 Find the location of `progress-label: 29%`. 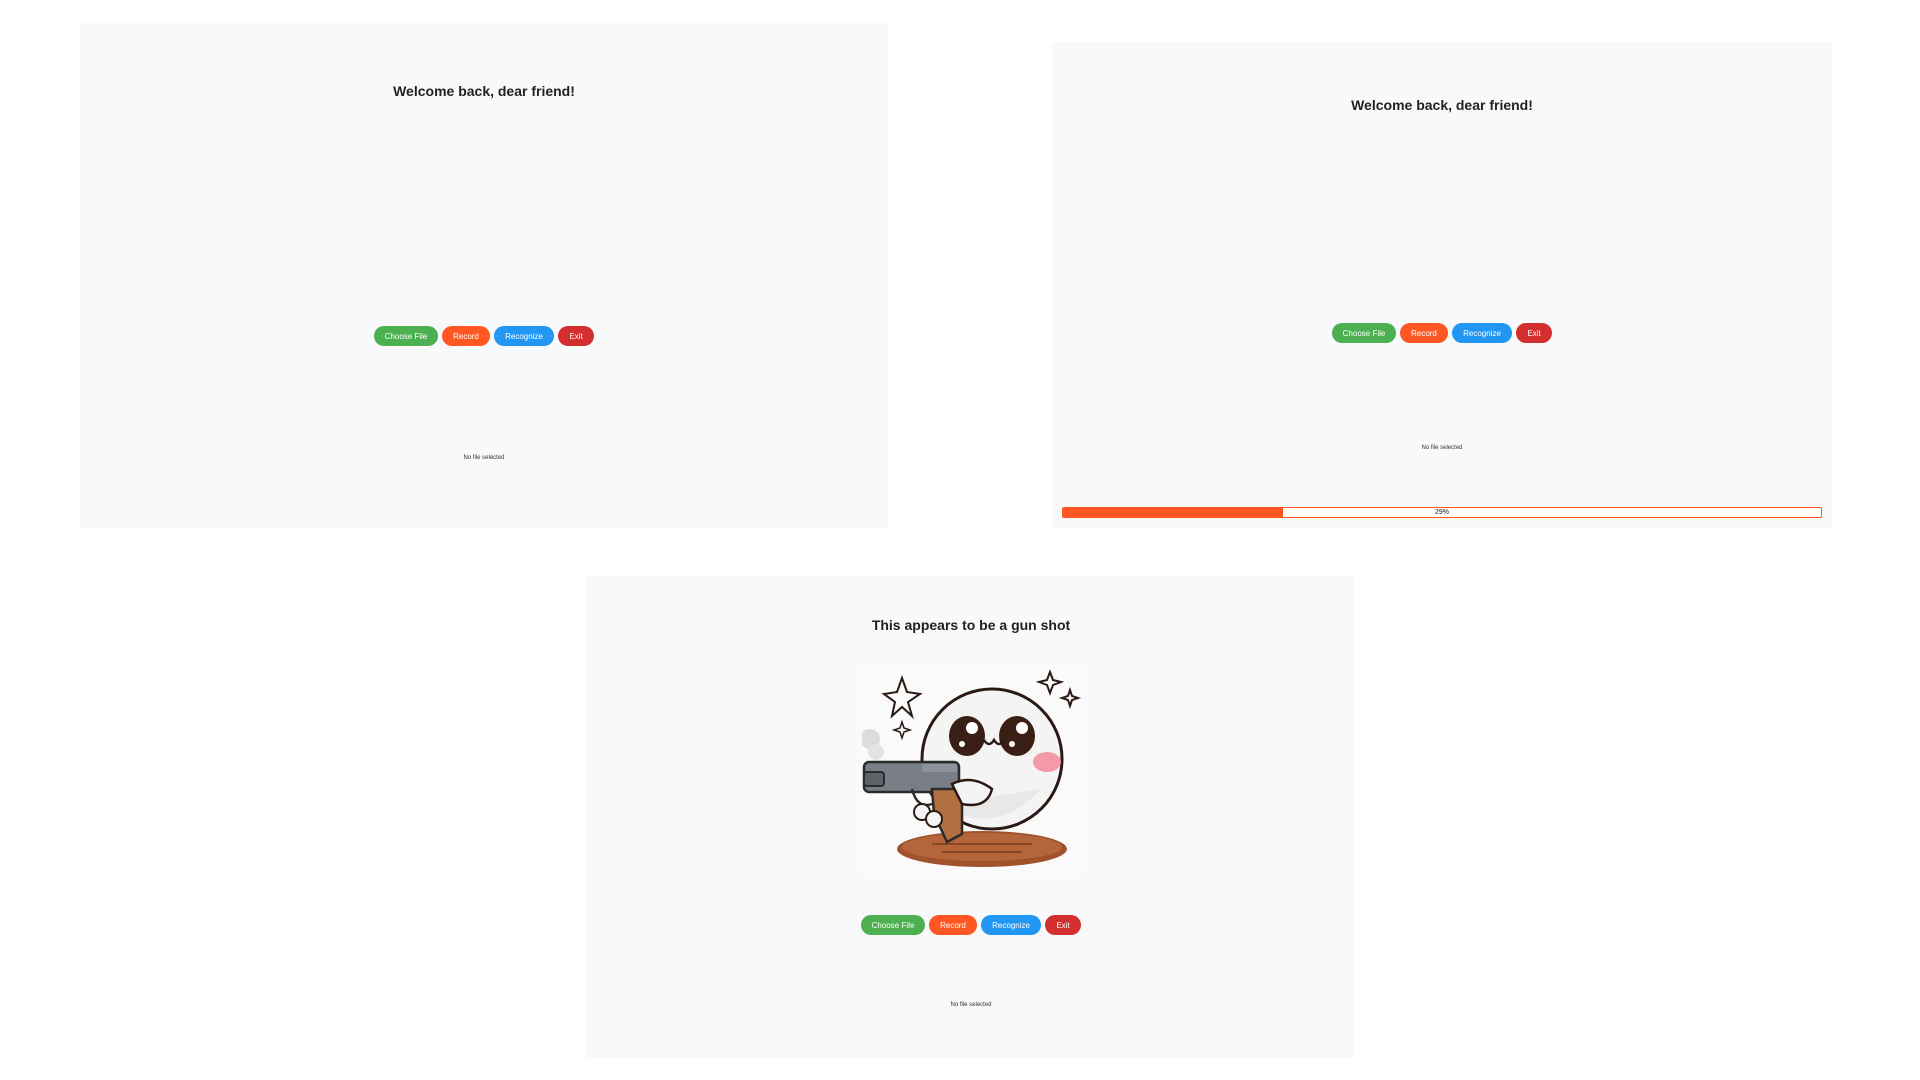

progress-label: 29% is located at coordinates (1441, 512).